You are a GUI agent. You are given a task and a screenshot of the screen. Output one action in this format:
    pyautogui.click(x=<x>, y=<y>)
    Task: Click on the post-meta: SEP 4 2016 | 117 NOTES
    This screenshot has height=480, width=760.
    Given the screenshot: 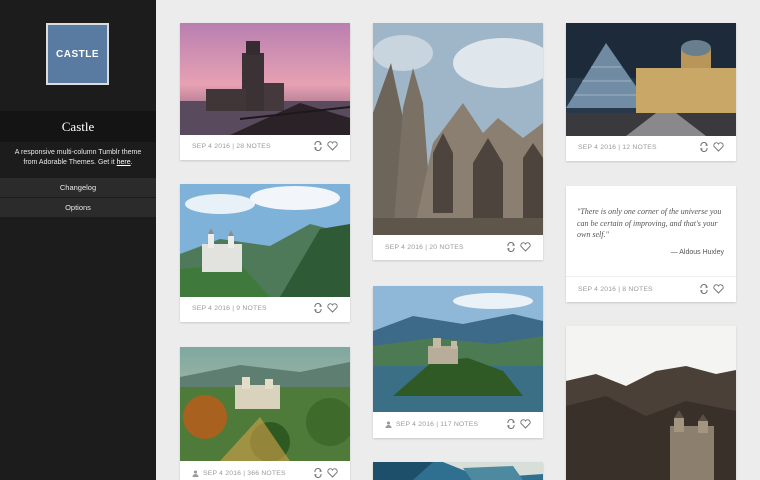 What is the action you would take?
    pyautogui.click(x=431, y=424)
    